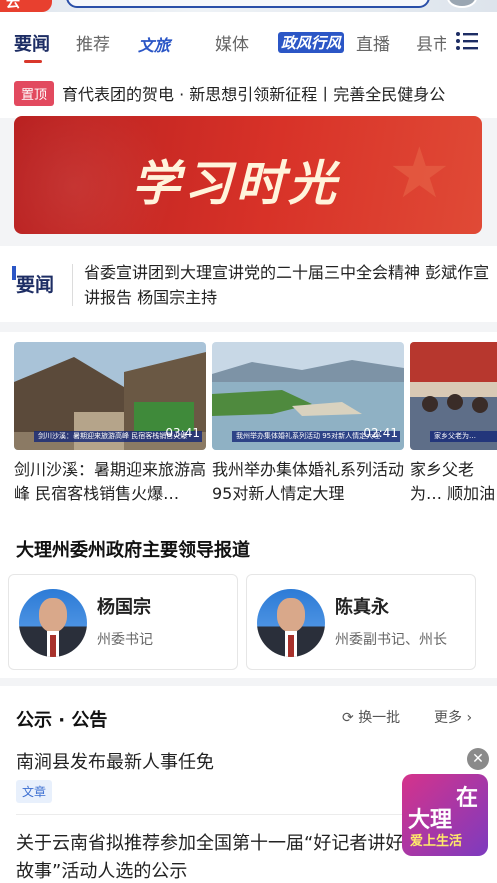 This screenshot has width=497, height=883. Describe the element at coordinates (253, 93) in the screenshot. I see `ticker-text: 育代表团的贺电 · 新思想引领新征程丨完善全民健身公` at that location.